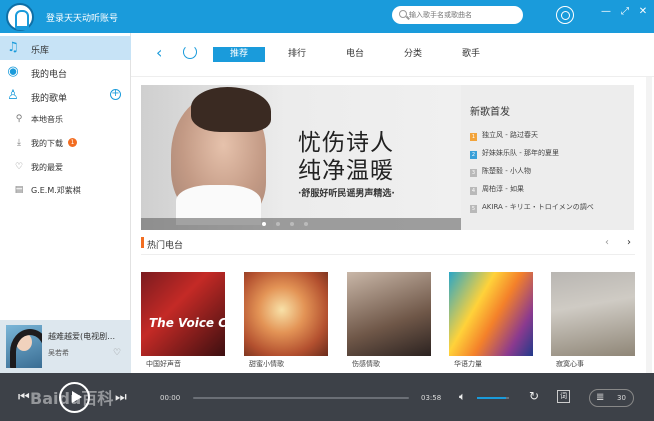 The height and width of the screenshot is (421, 654). I want to click on sidebar-item-library: ♫ 乐库, so click(65, 48).